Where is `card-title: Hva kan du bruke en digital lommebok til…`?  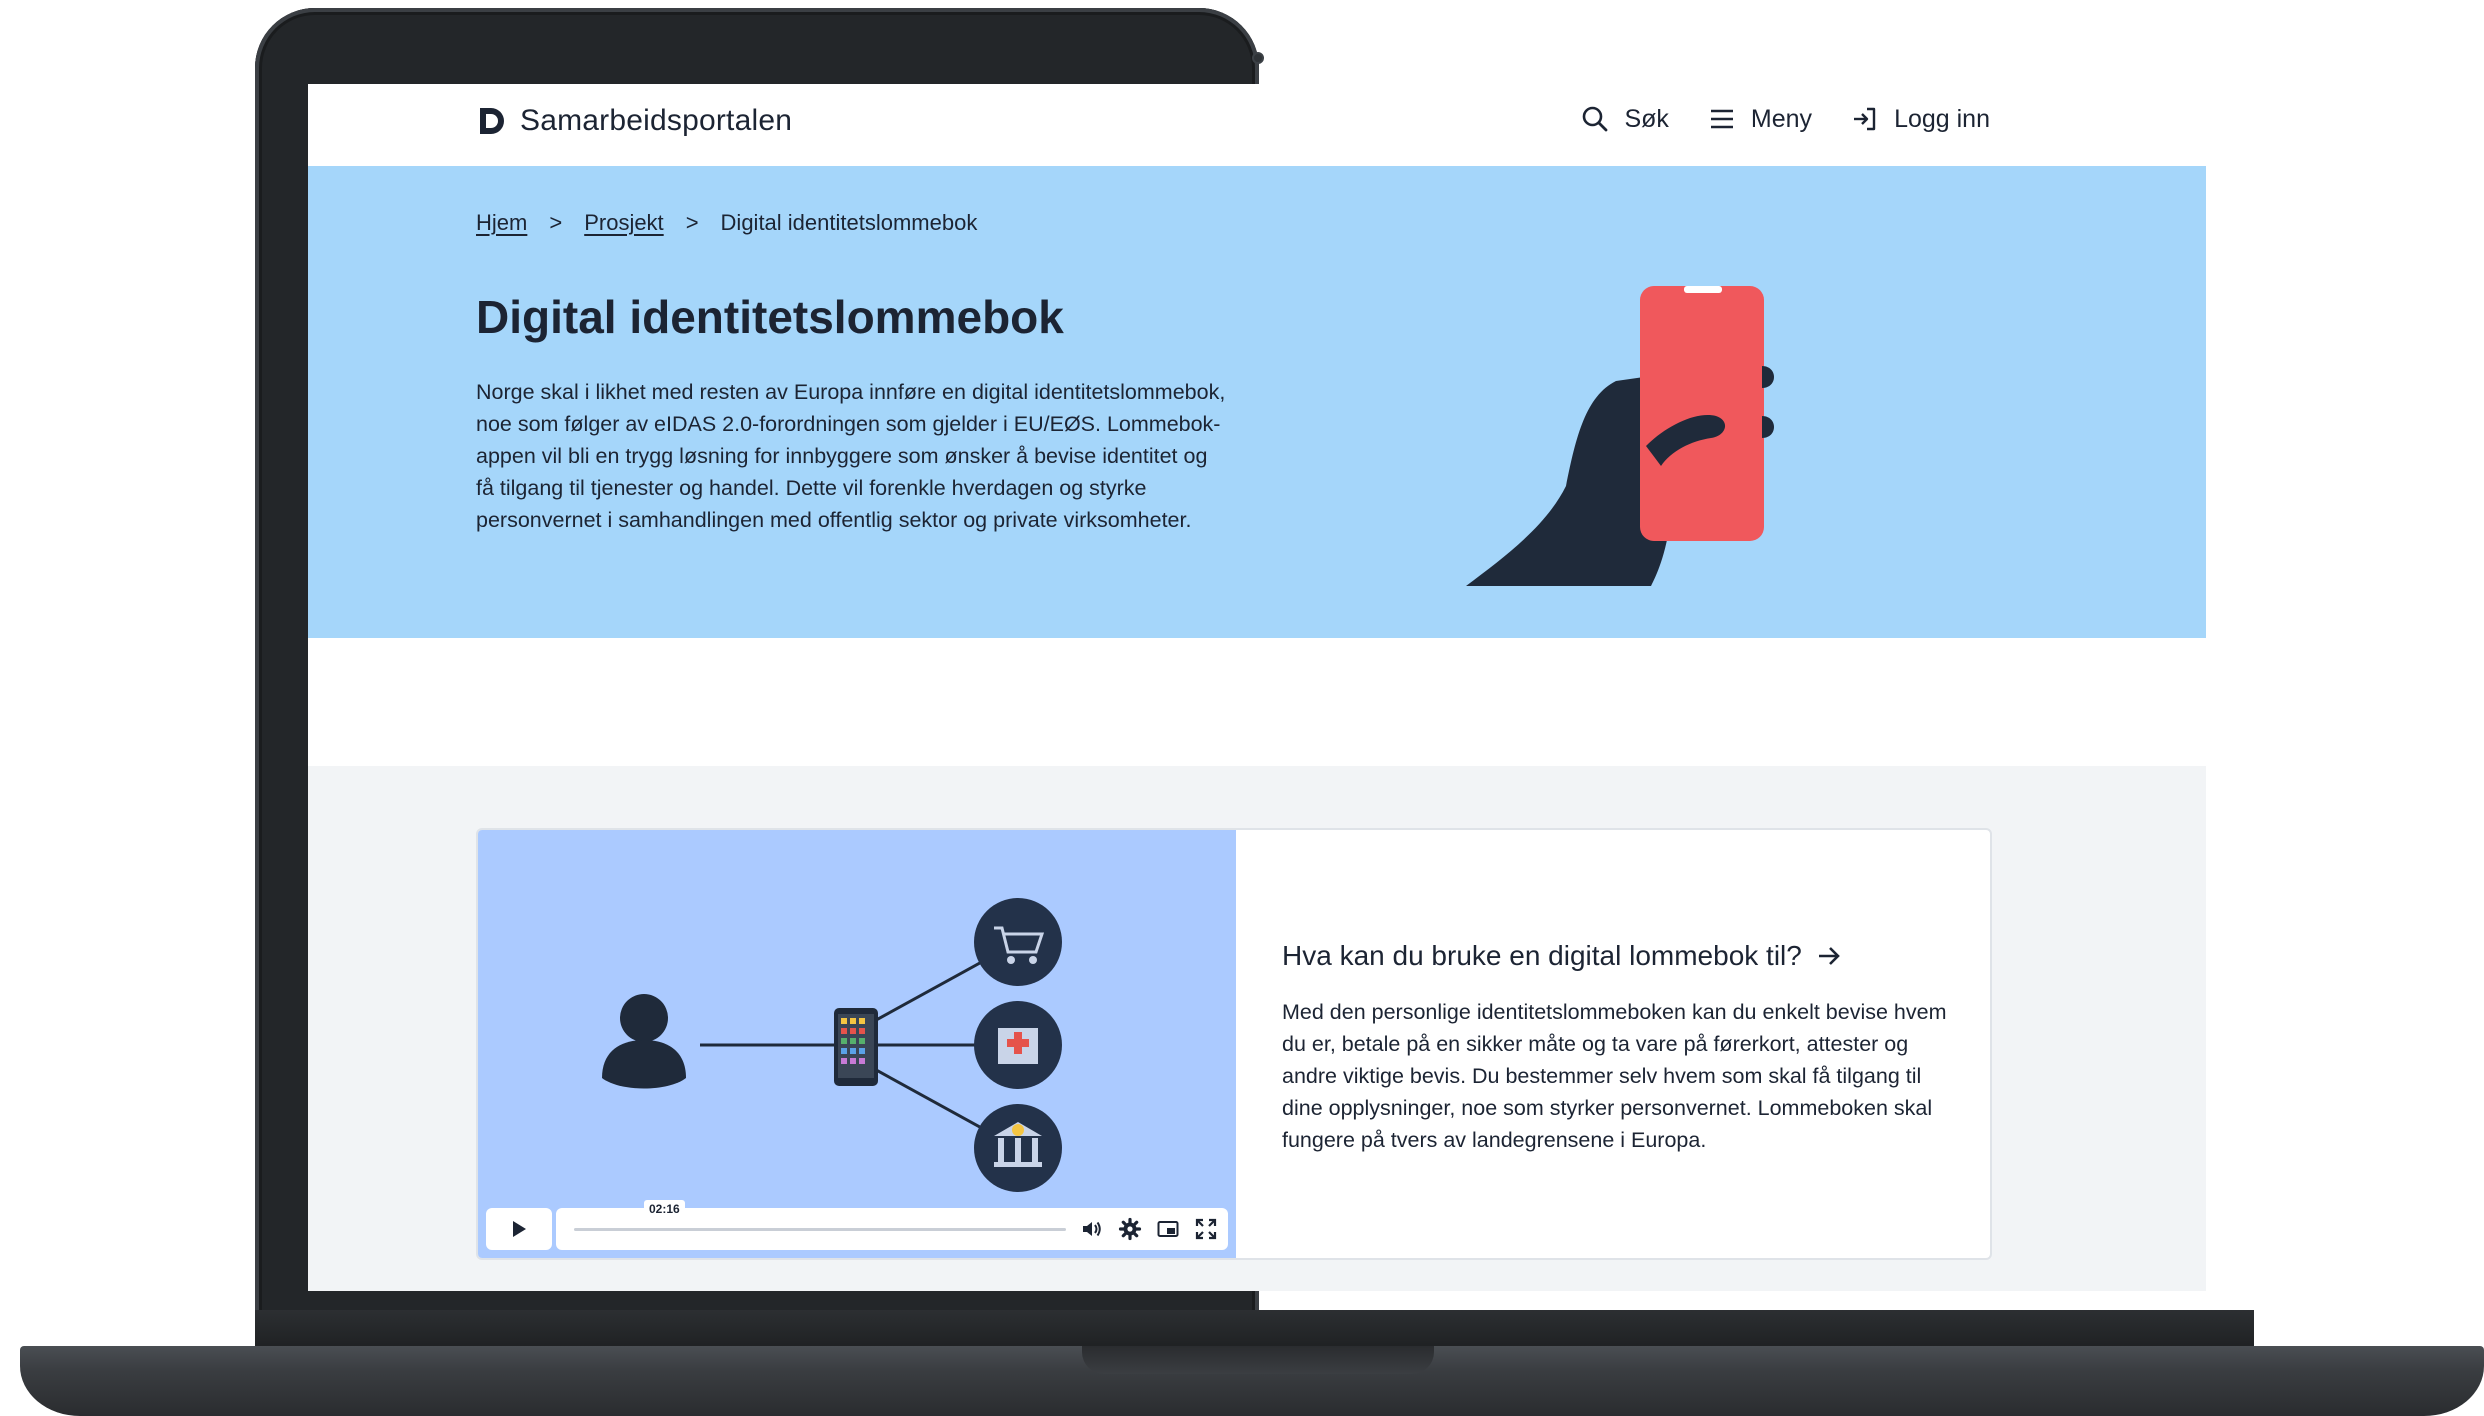 card-title: Hva kan du bruke en digital lommebok til… is located at coordinates (1542, 955).